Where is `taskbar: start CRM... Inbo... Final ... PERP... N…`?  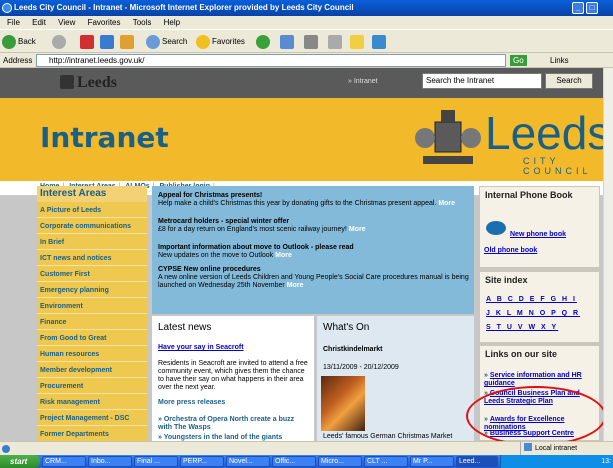 taskbar: start CRM... Inbo... Final ... PERP... N… is located at coordinates (306, 461).